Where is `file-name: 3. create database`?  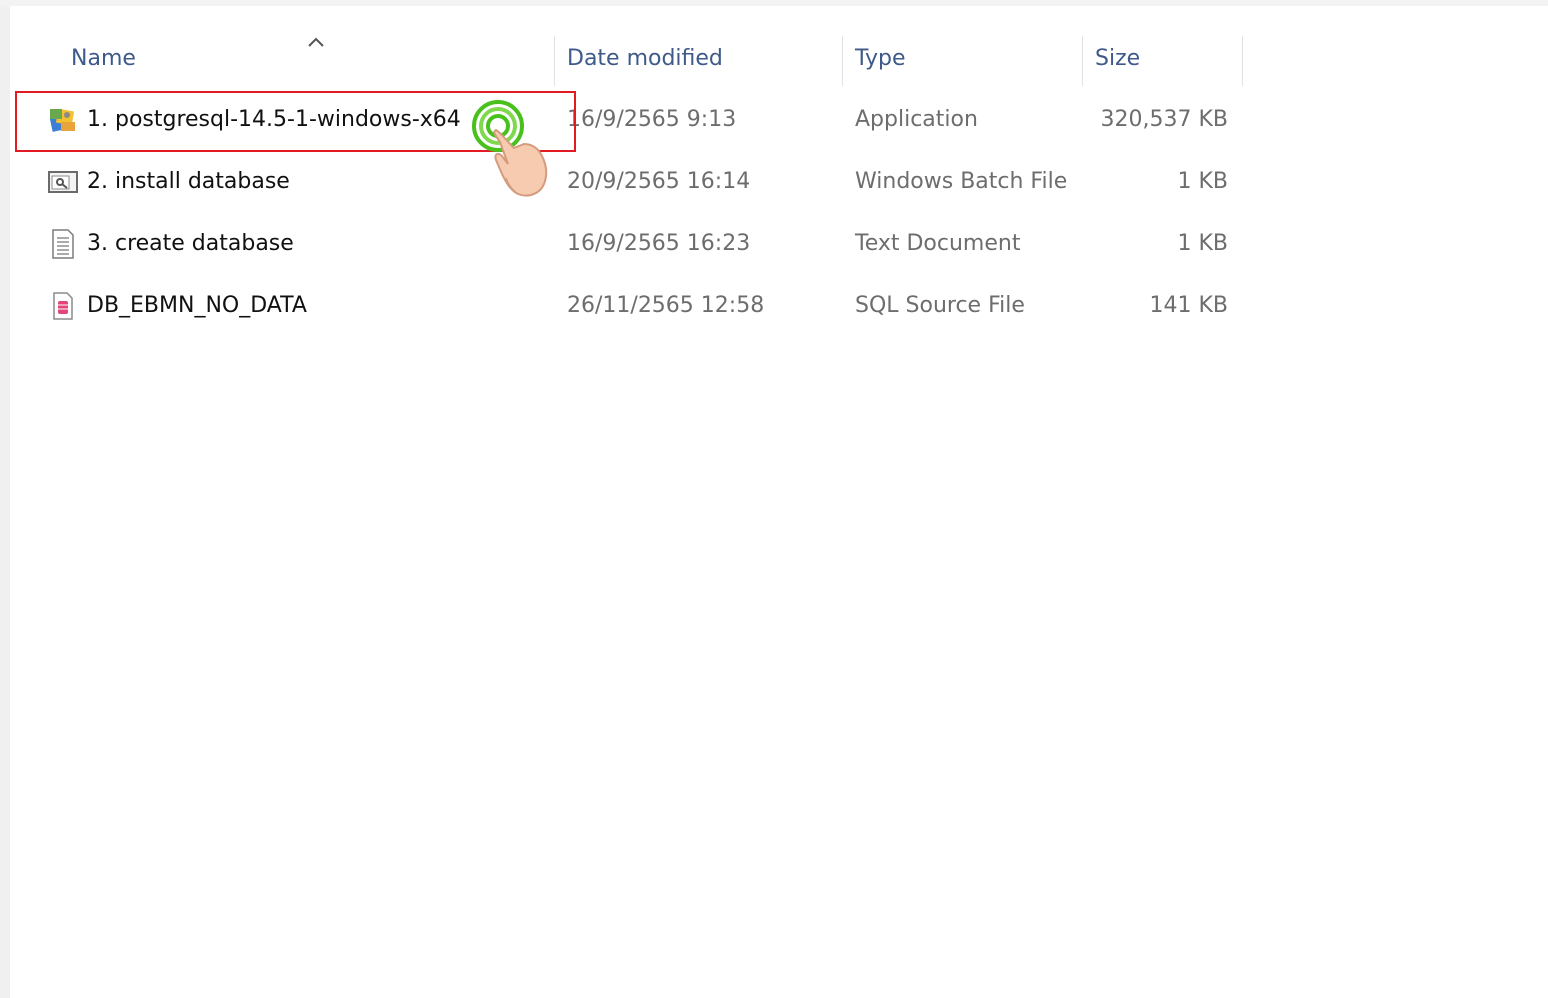 file-name: 3. create database is located at coordinates (190, 244).